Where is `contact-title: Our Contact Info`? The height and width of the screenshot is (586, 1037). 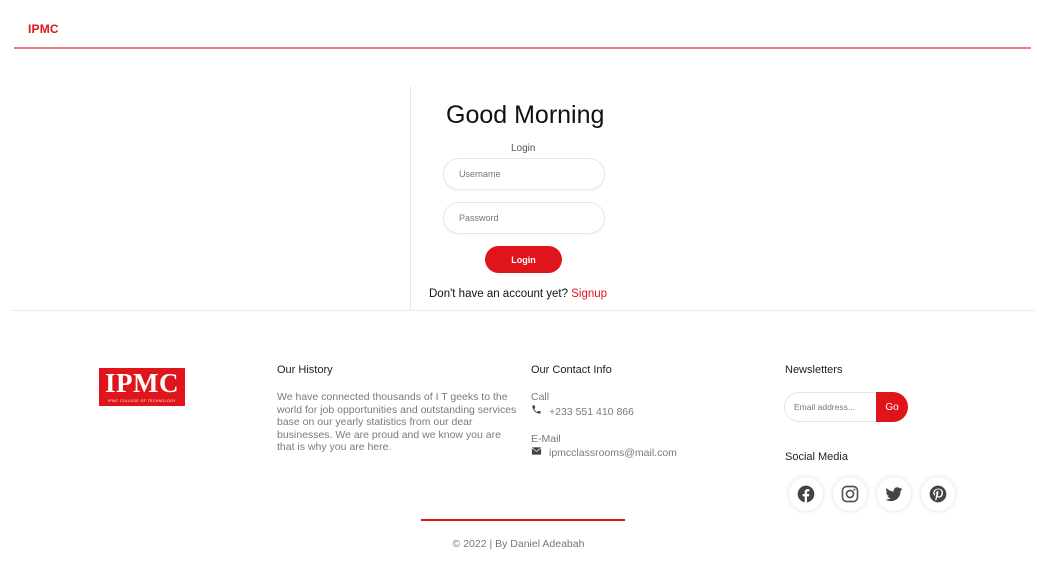
contact-title: Our Contact Info is located at coordinates (571, 370).